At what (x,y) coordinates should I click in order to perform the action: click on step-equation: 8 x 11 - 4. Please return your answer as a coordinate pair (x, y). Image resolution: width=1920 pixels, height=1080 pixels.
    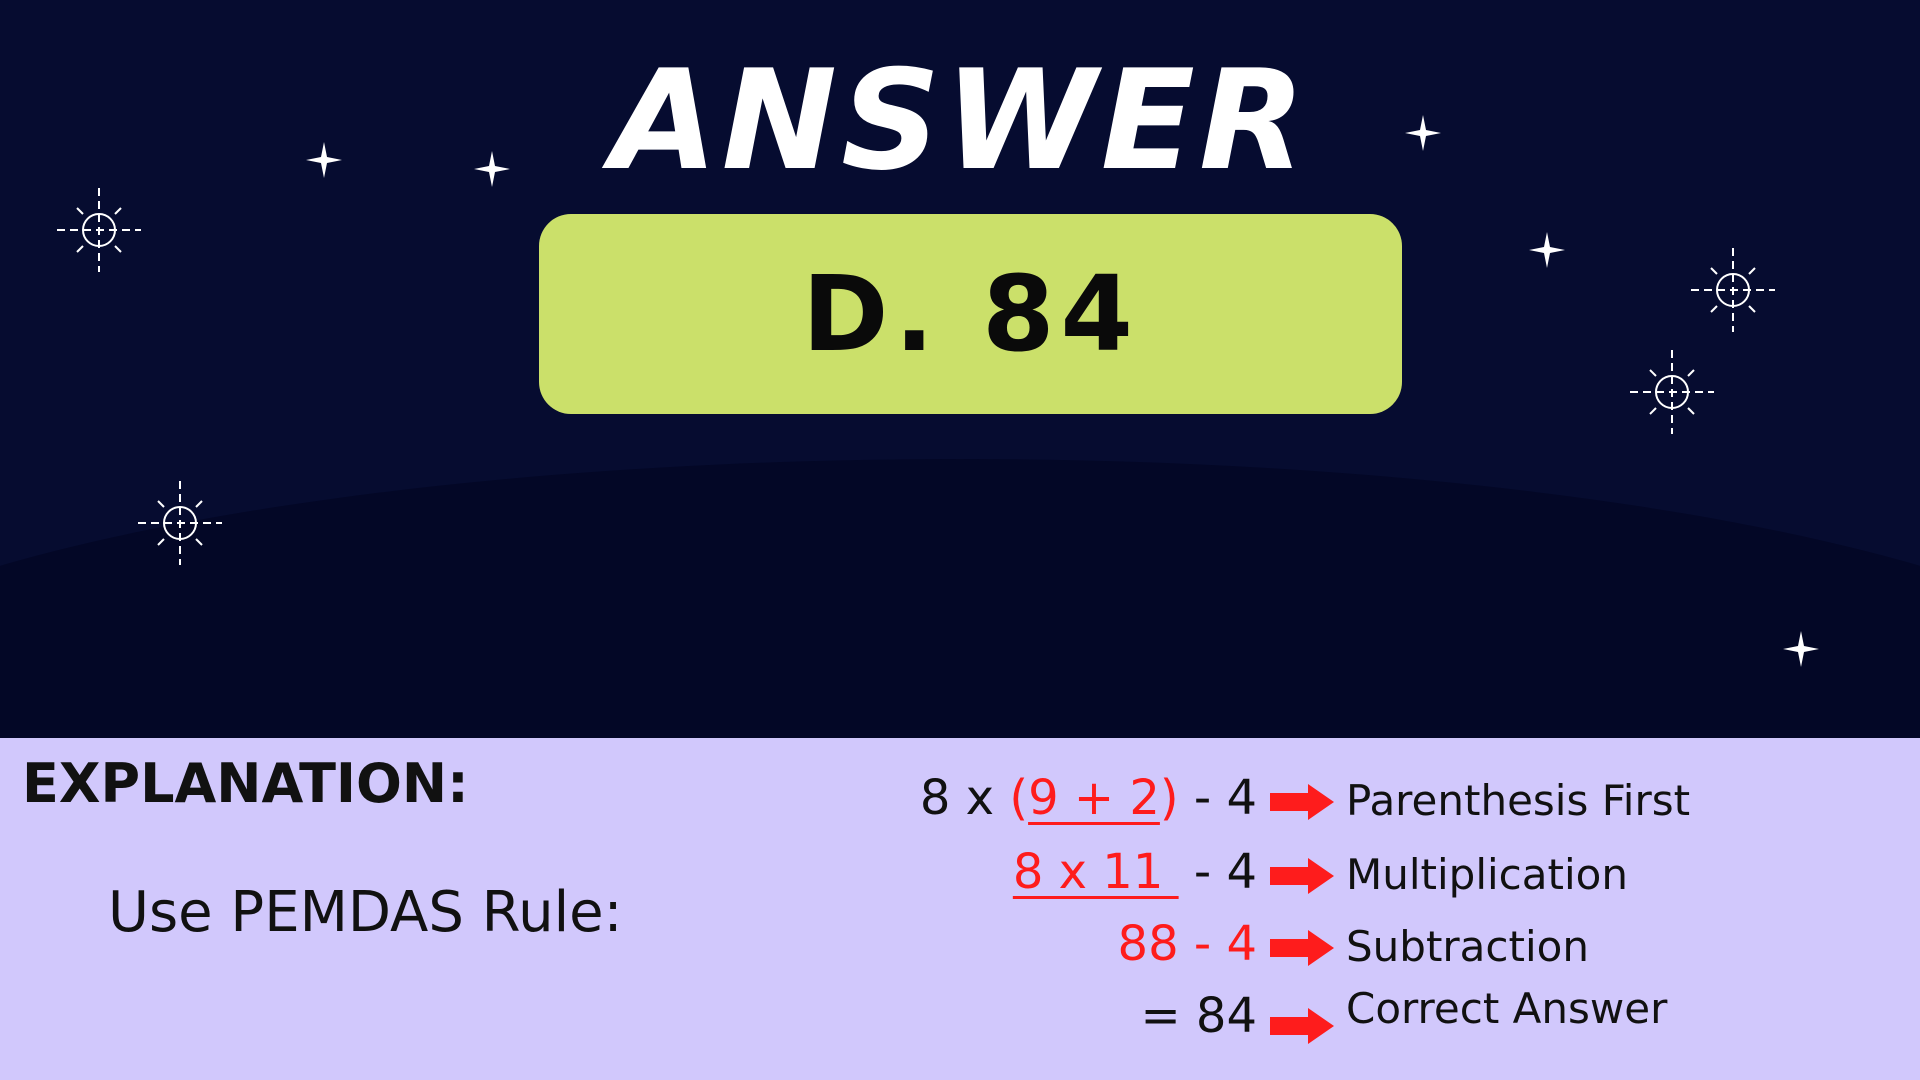
    Looking at the image, I should click on (1135, 872).